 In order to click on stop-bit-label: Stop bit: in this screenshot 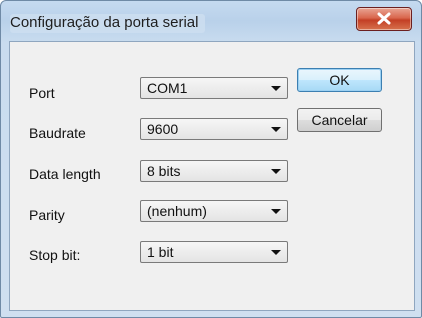, I will do `click(55, 255)`.